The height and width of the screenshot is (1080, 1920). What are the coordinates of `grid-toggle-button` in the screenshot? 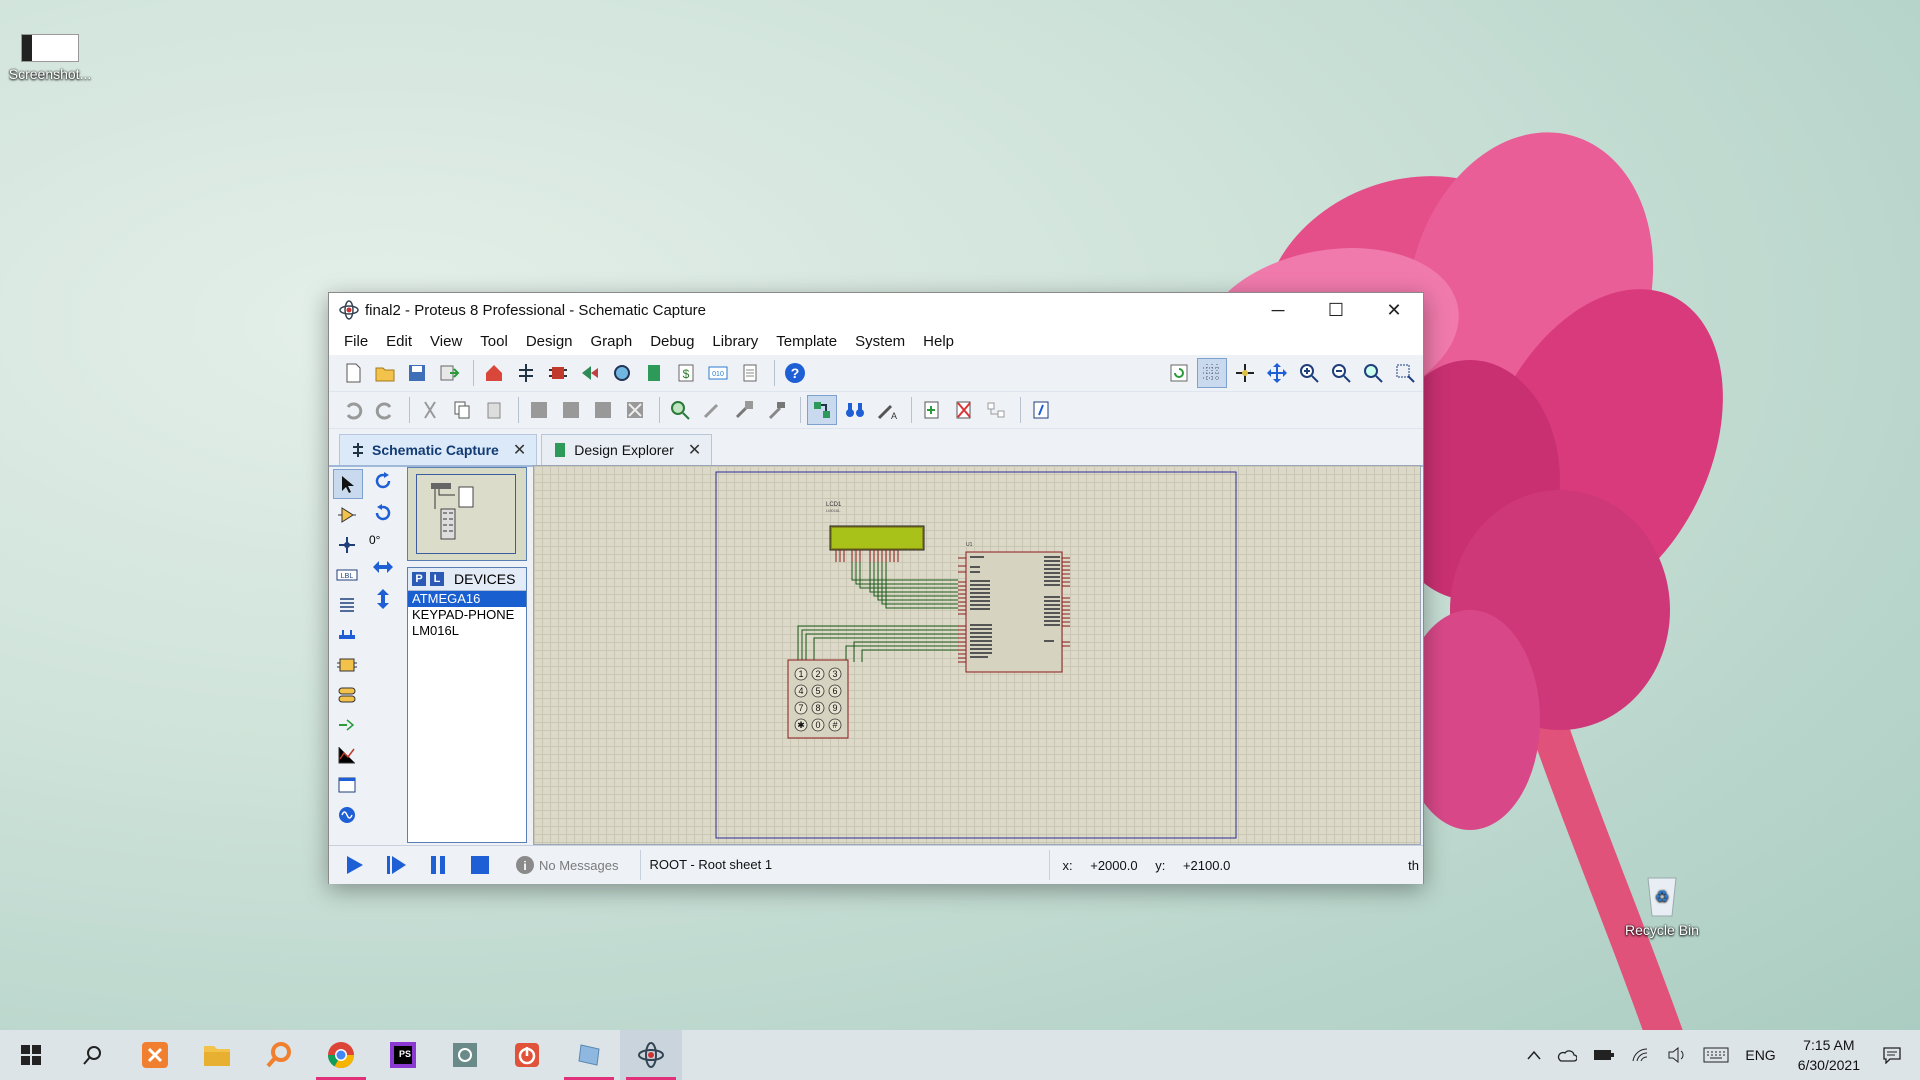 It's located at (1212, 373).